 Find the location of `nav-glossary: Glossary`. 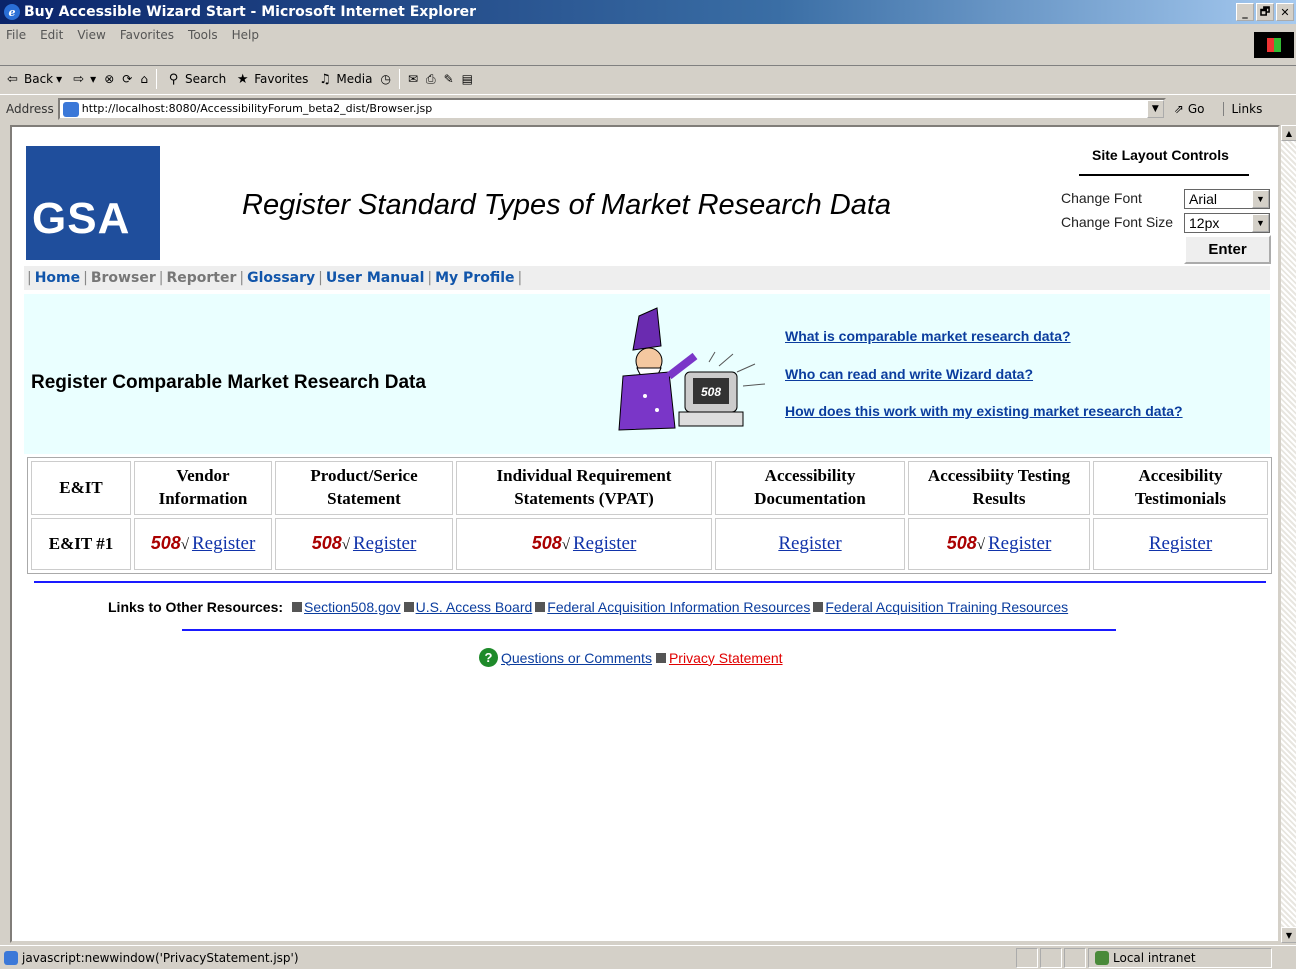

nav-glossary: Glossary is located at coordinates (281, 278).